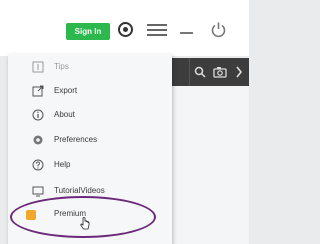 This screenshot has width=320, height=244. What do you see at coordinates (210, 72) in the screenshot?
I see `side-toolbar` at bounding box center [210, 72].